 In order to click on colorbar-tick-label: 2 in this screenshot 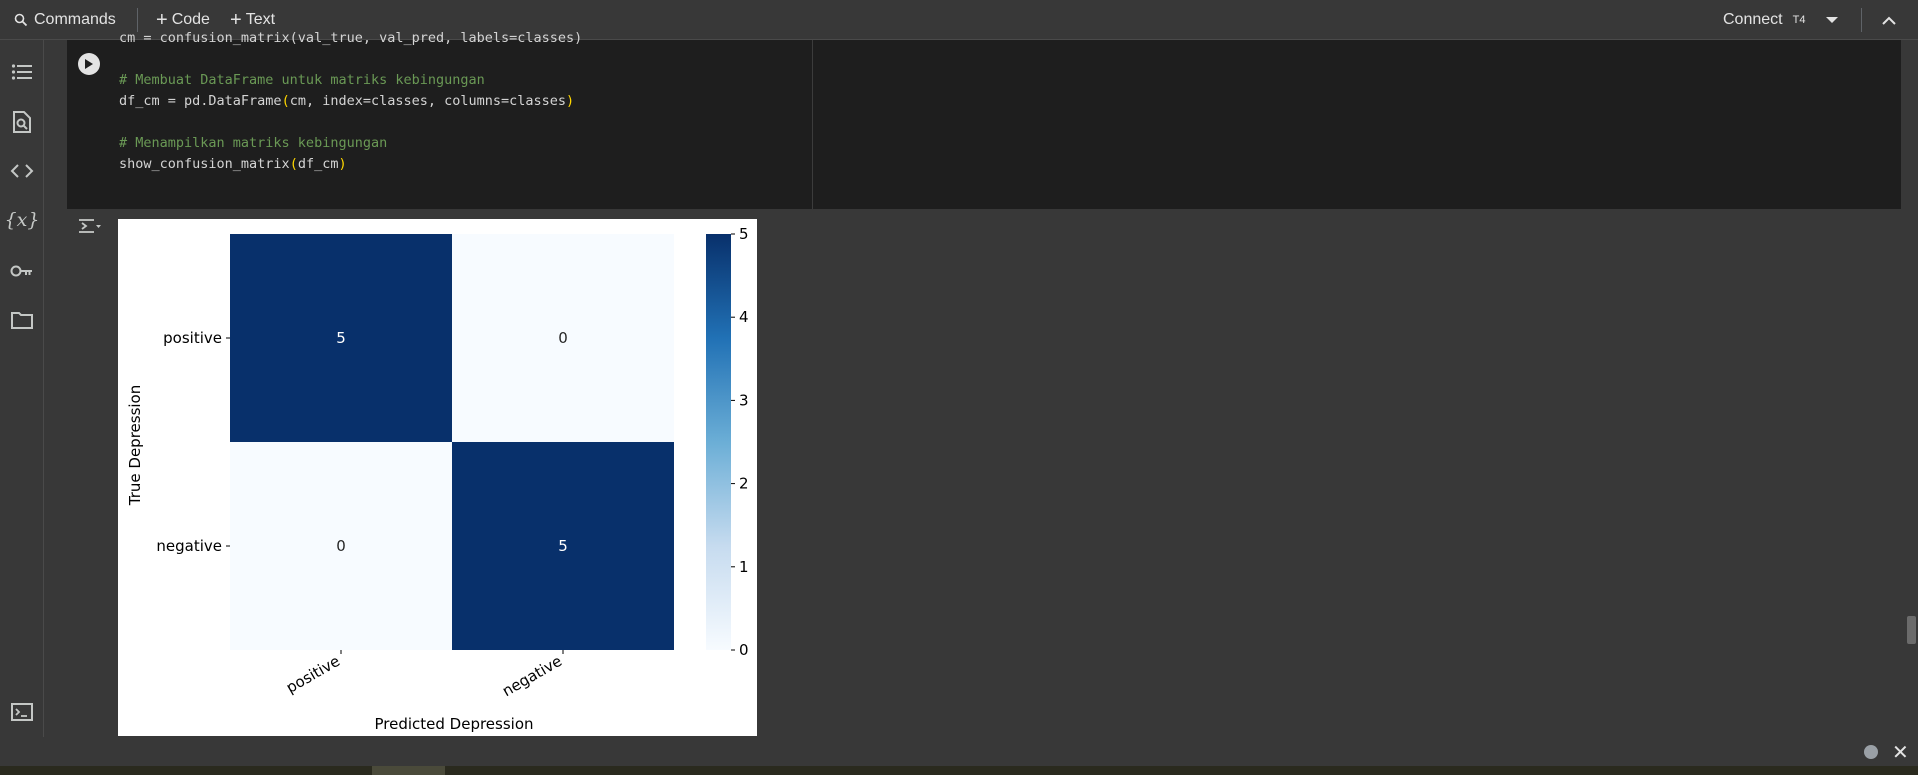, I will do `click(744, 484)`.